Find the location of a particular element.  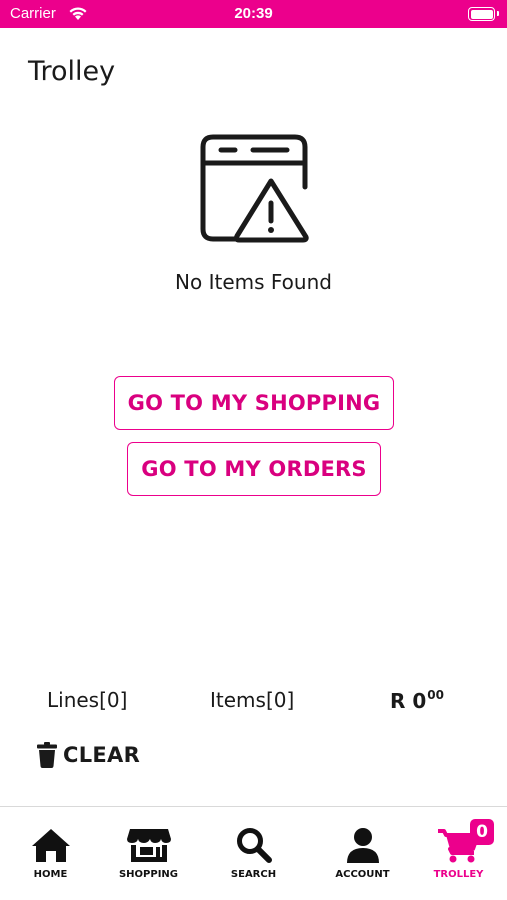

clear-label: CLEAR is located at coordinates (102, 755).